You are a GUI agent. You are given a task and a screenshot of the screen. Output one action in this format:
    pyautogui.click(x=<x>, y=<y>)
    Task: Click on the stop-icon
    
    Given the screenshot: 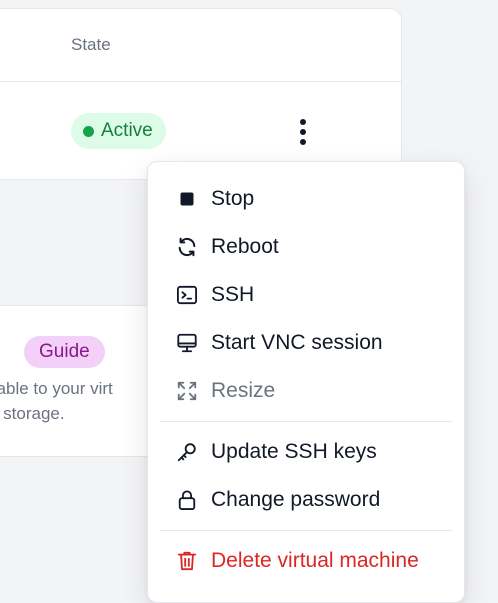 What is the action you would take?
    pyautogui.click(x=187, y=199)
    